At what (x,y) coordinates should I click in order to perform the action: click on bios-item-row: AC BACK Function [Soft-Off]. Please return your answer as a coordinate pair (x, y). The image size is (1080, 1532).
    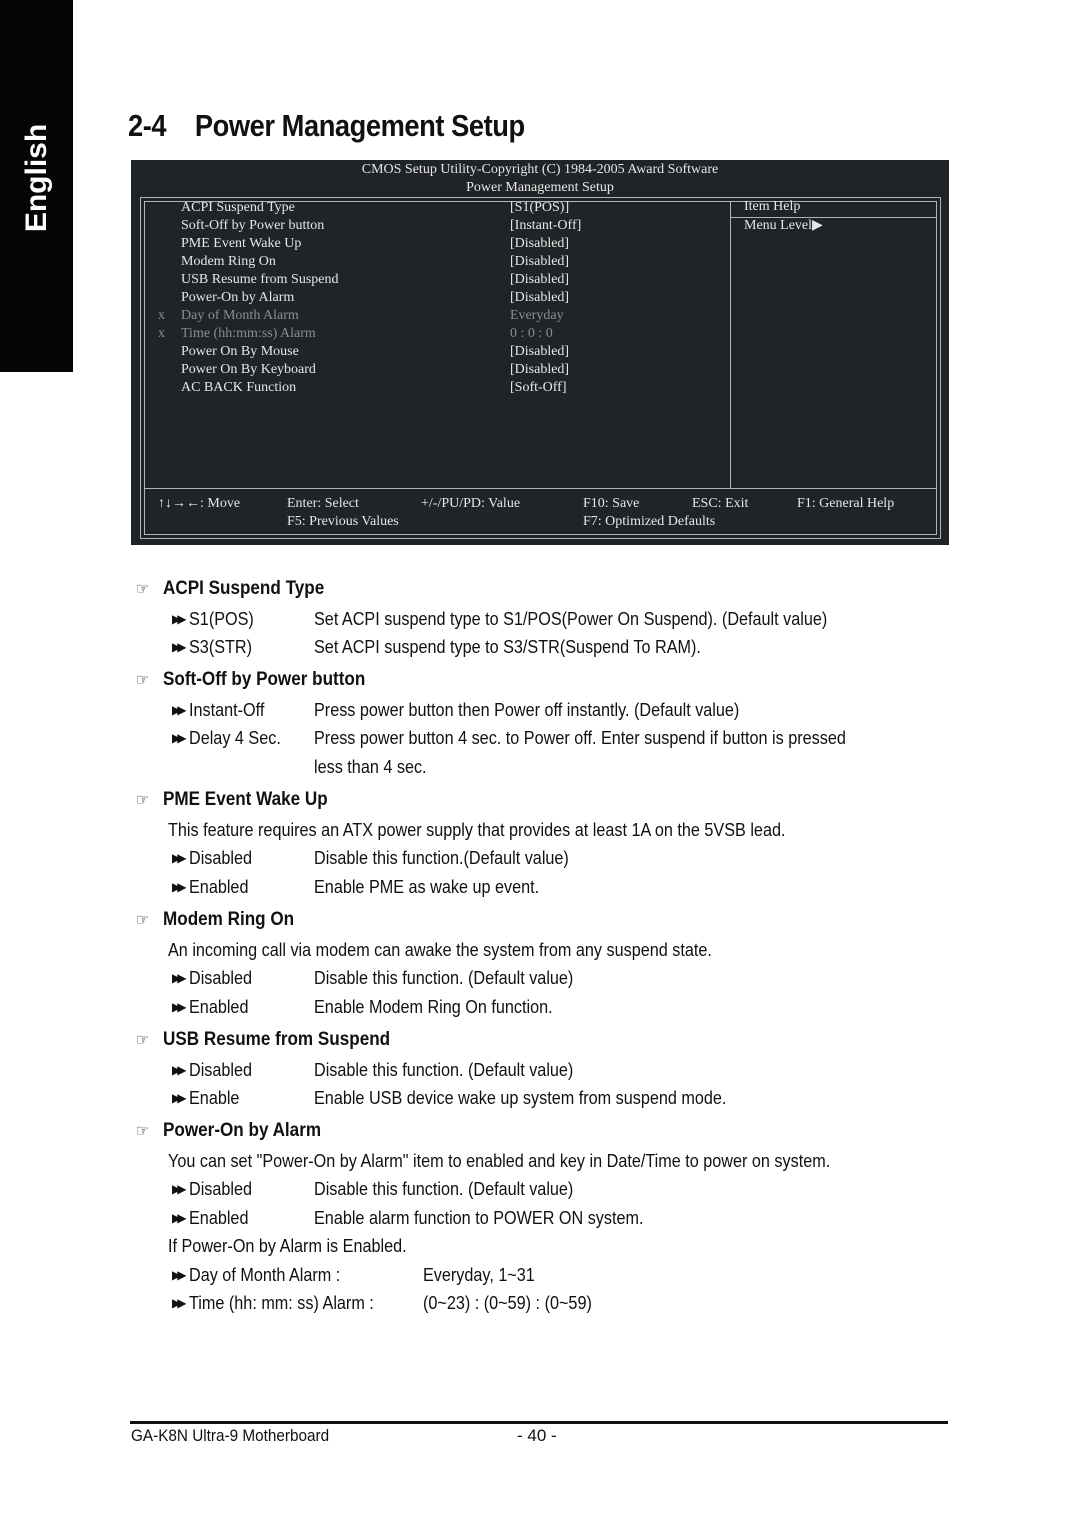
    Looking at the image, I should click on (435, 388).